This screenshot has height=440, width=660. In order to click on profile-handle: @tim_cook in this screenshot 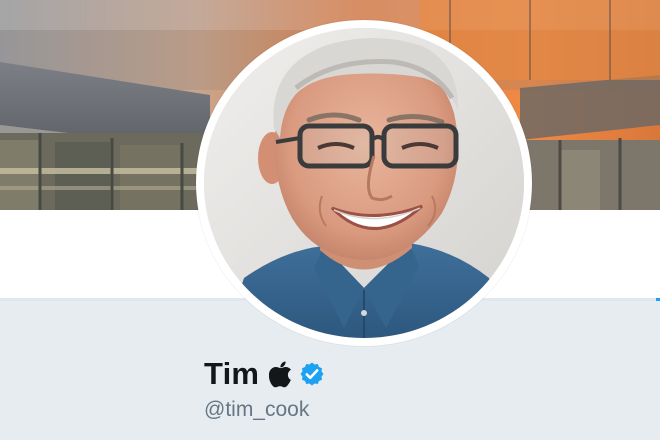, I will do `click(256, 410)`.